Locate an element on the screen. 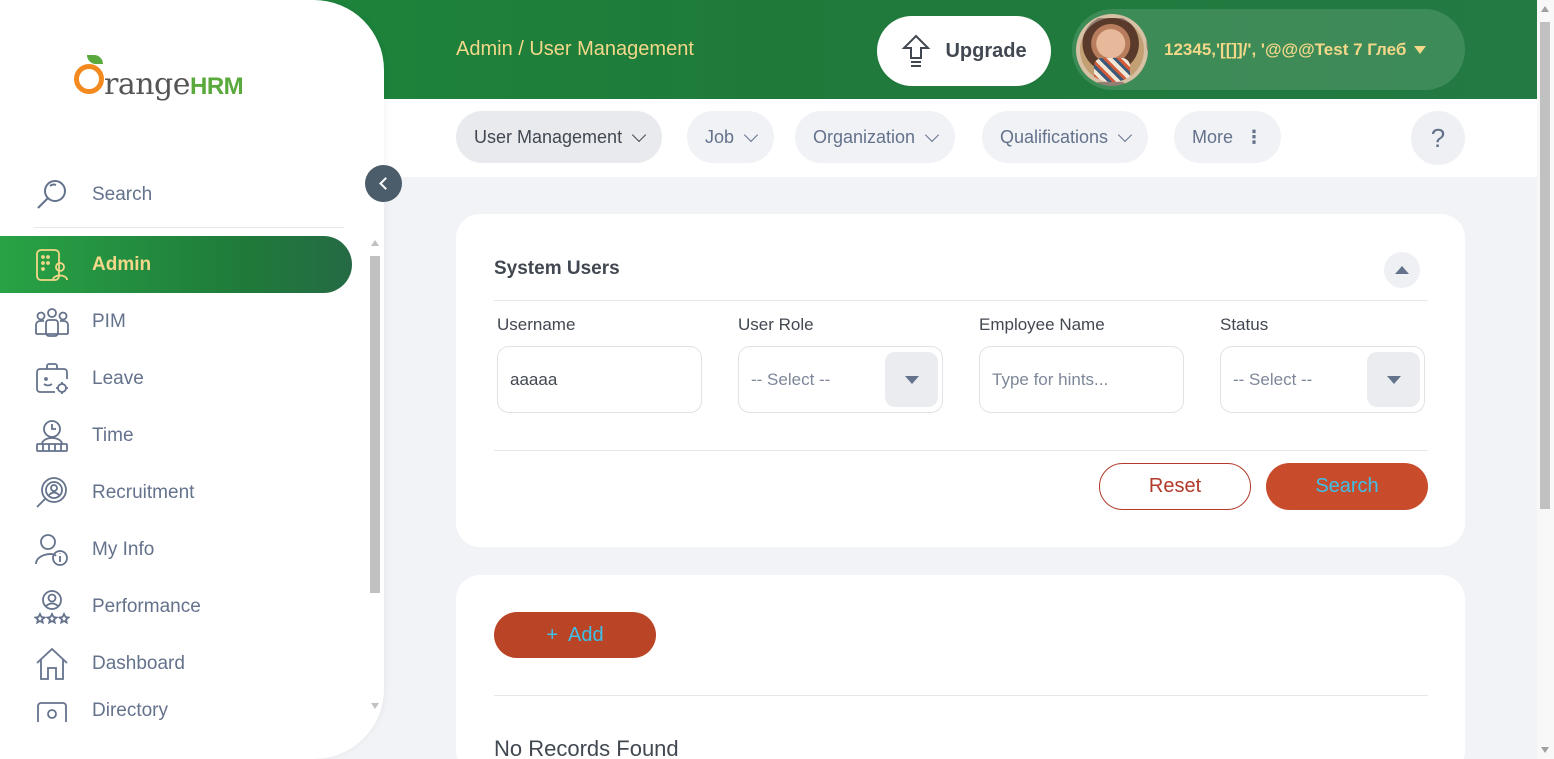  sidebar-item-recruitment: Recruitment is located at coordinates (183, 492).